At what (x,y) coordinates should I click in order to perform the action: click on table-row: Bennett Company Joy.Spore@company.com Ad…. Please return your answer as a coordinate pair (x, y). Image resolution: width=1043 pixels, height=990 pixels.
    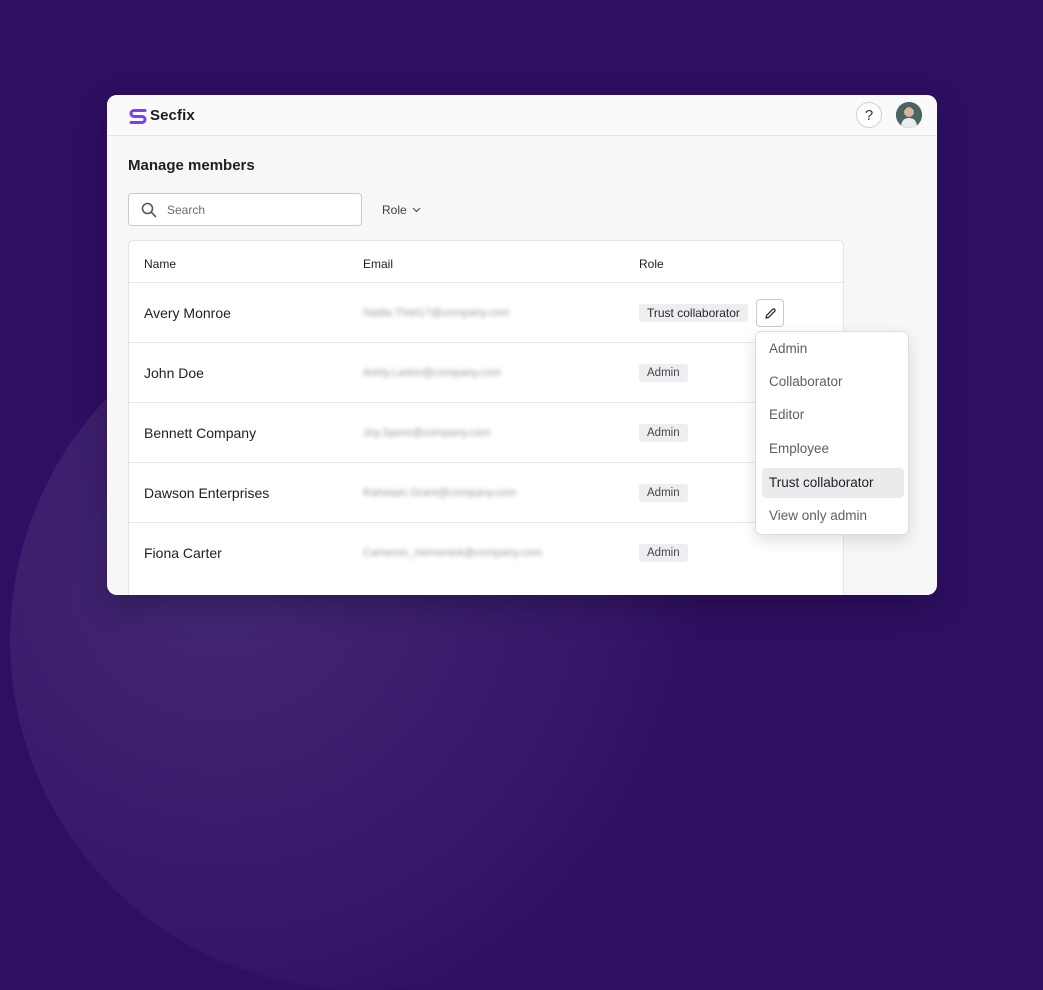
    Looking at the image, I should click on (486, 432).